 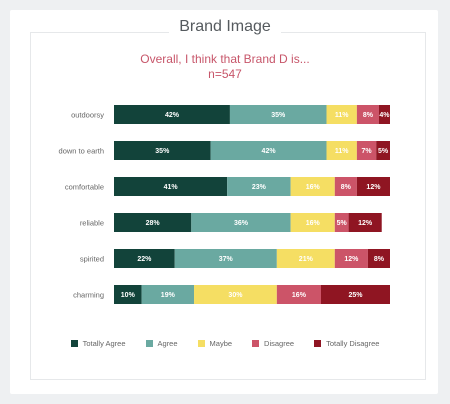 What do you see at coordinates (306, 259) in the screenshot?
I see `data-label: 21%` at bounding box center [306, 259].